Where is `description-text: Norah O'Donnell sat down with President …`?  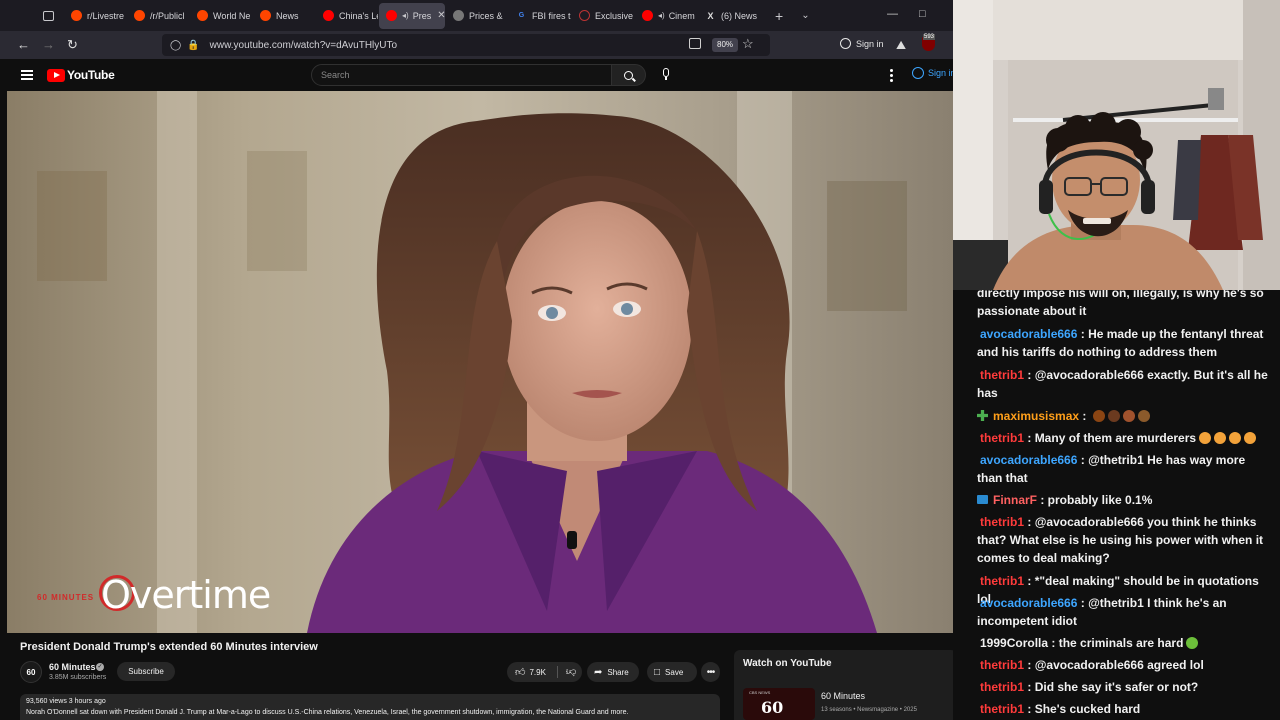
description-text: Norah O'Donnell sat down with President … is located at coordinates (327, 712).